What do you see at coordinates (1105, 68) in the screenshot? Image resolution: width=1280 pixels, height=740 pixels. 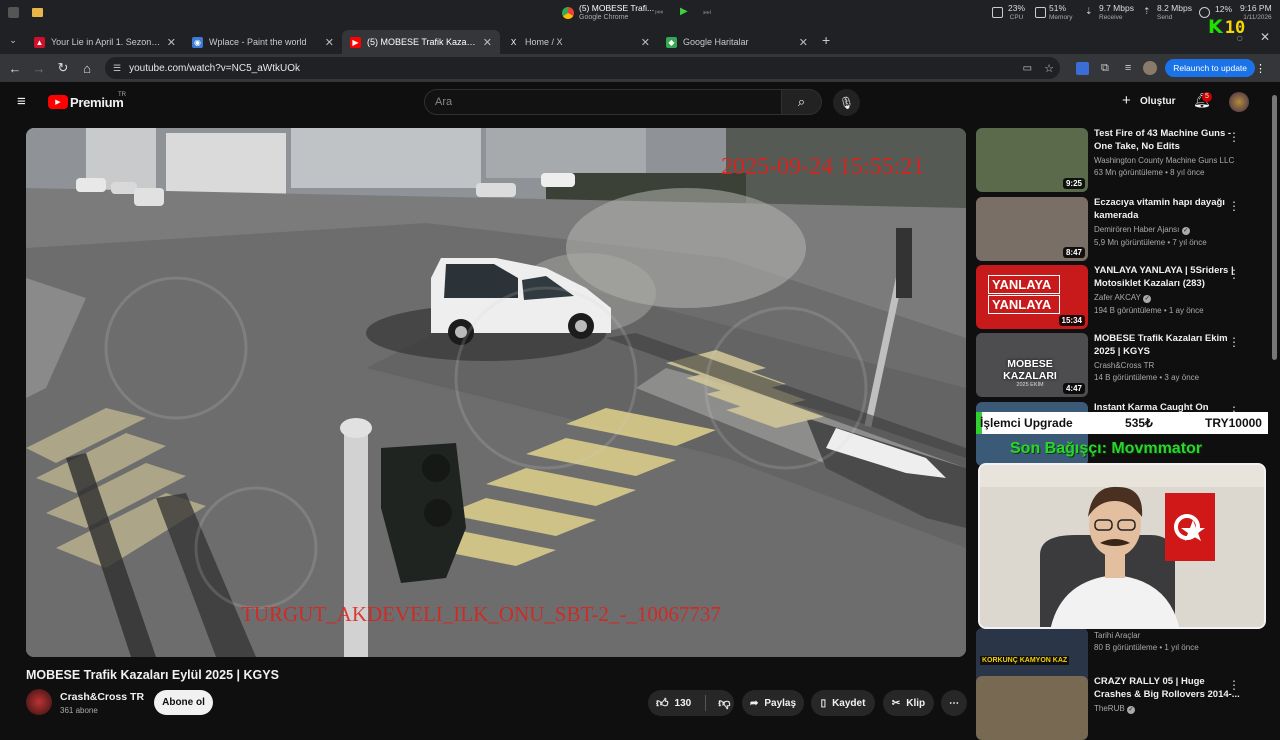 I see `puzzle-icon: ⧉` at bounding box center [1105, 68].